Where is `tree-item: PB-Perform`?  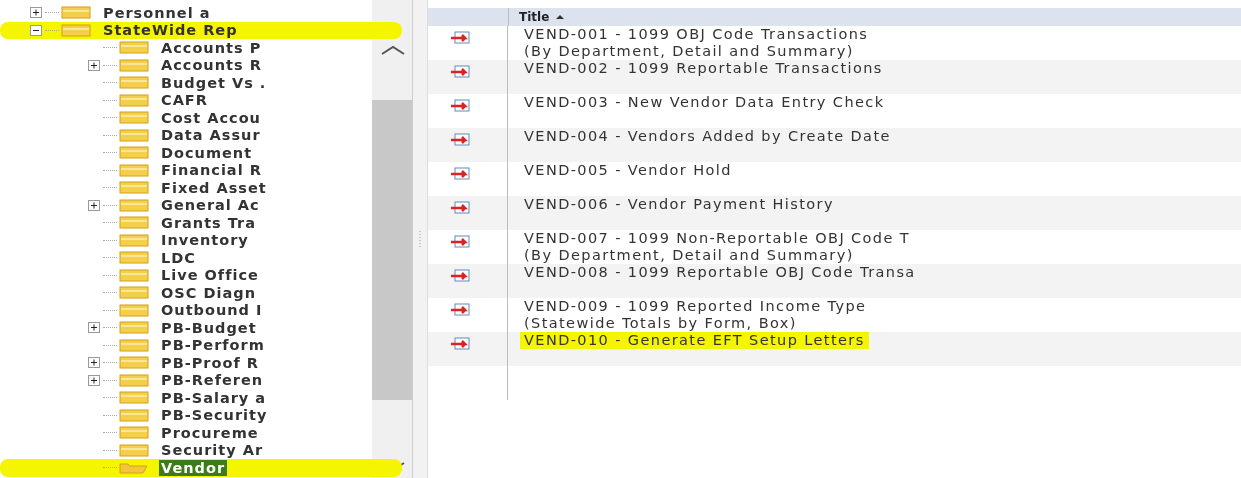
tree-item: PB-Perform is located at coordinates (213, 345).